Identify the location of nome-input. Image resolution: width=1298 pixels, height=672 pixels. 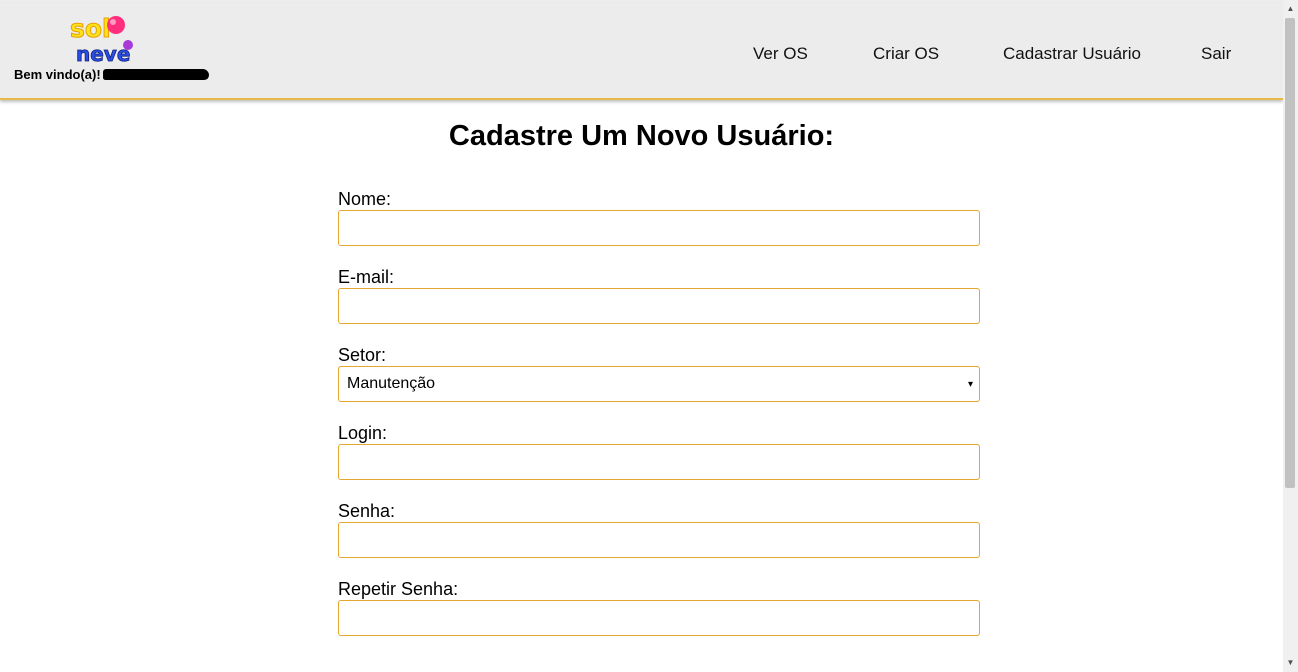
(659, 228).